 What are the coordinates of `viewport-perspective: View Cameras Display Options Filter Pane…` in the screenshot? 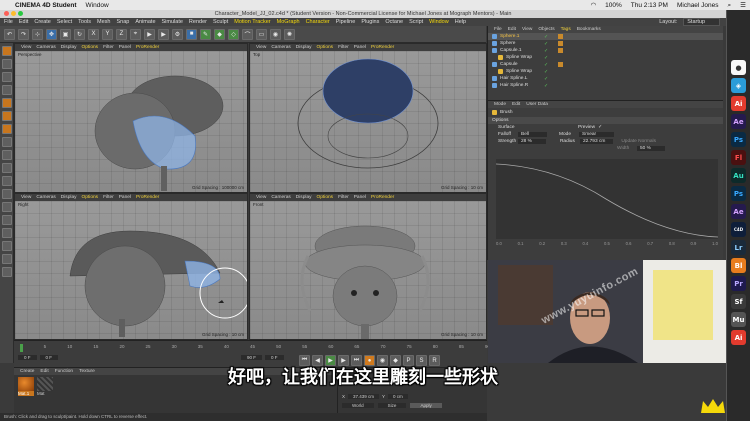 It's located at (131, 118).